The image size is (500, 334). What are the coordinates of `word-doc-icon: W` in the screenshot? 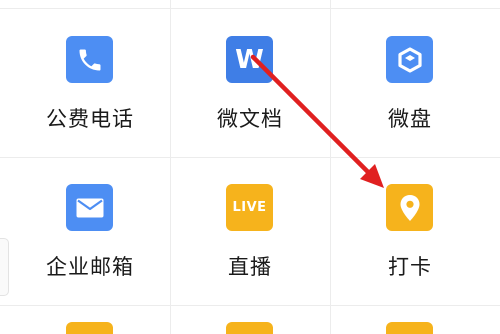 It's located at (249, 59).